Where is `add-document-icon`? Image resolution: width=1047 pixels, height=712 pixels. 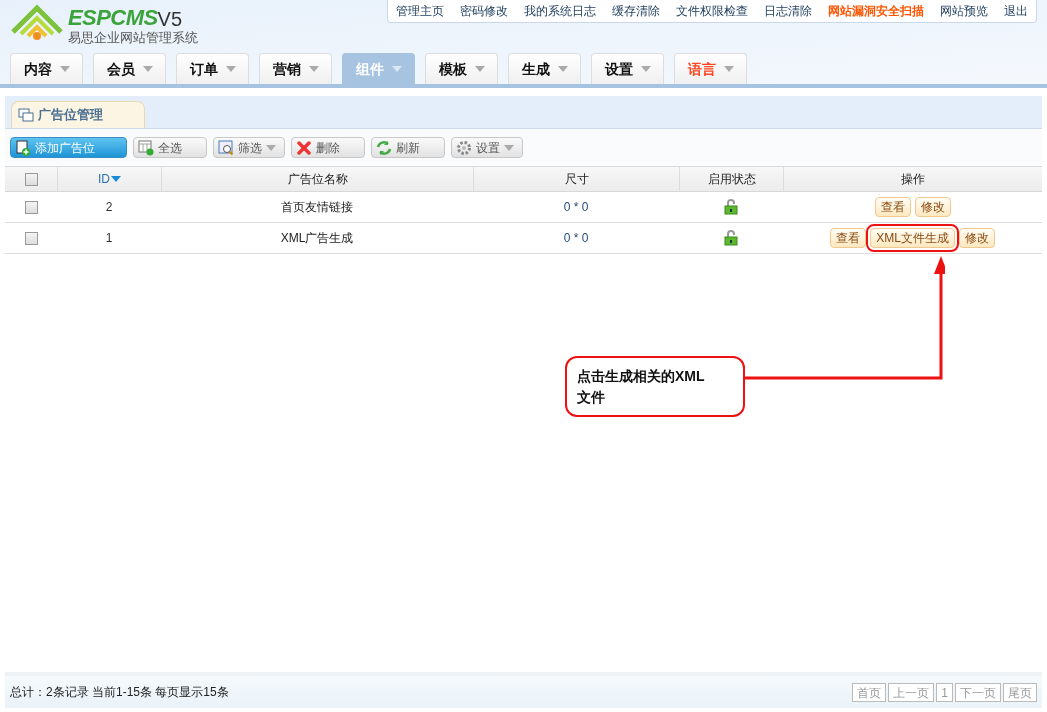 add-document-icon is located at coordinates (23, 147).